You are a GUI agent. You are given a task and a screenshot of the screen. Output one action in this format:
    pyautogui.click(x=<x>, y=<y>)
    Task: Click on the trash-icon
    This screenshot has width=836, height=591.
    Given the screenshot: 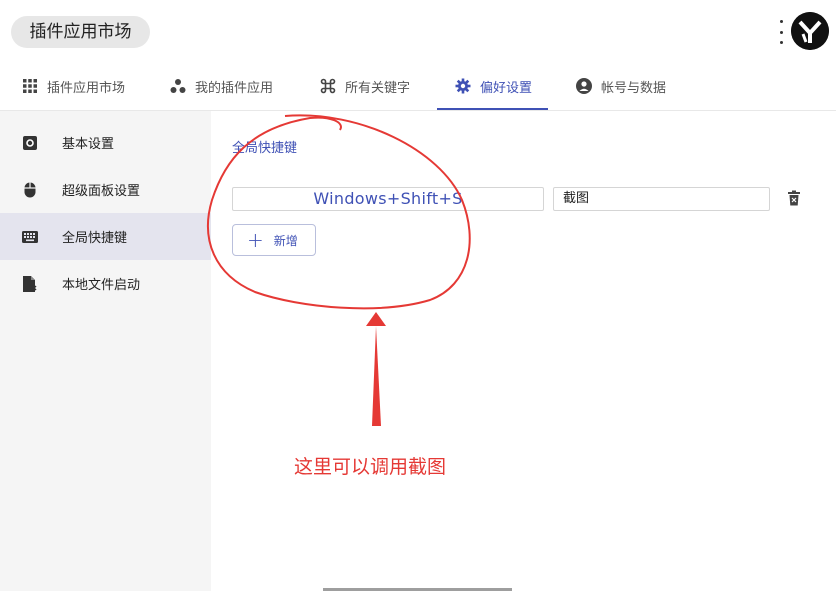 What is the action you would take?
    pyautogui.click(x=794, y=200)
    